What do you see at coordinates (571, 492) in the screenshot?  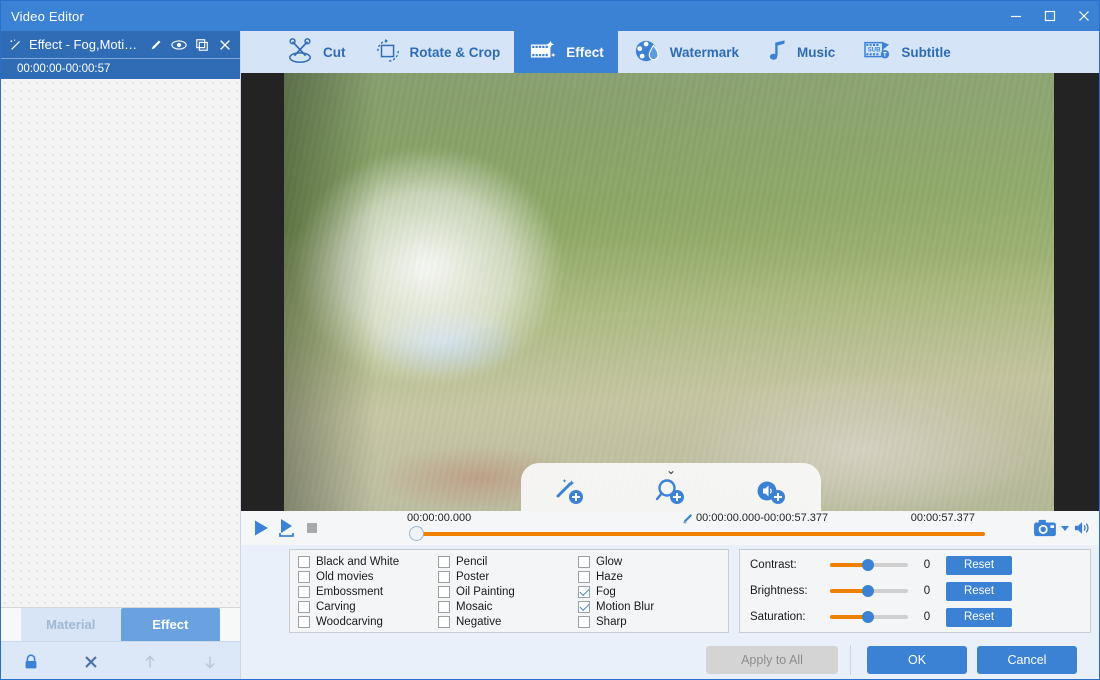 I see `add-effect-icon` at bounding box center [571, 492].